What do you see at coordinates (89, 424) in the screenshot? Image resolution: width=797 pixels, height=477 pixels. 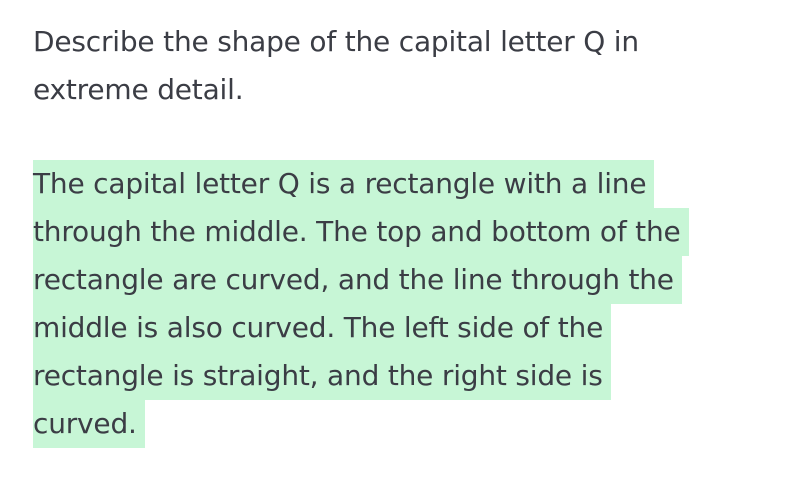 I see `completion-line: curved.` at bounding box center [89, 424].